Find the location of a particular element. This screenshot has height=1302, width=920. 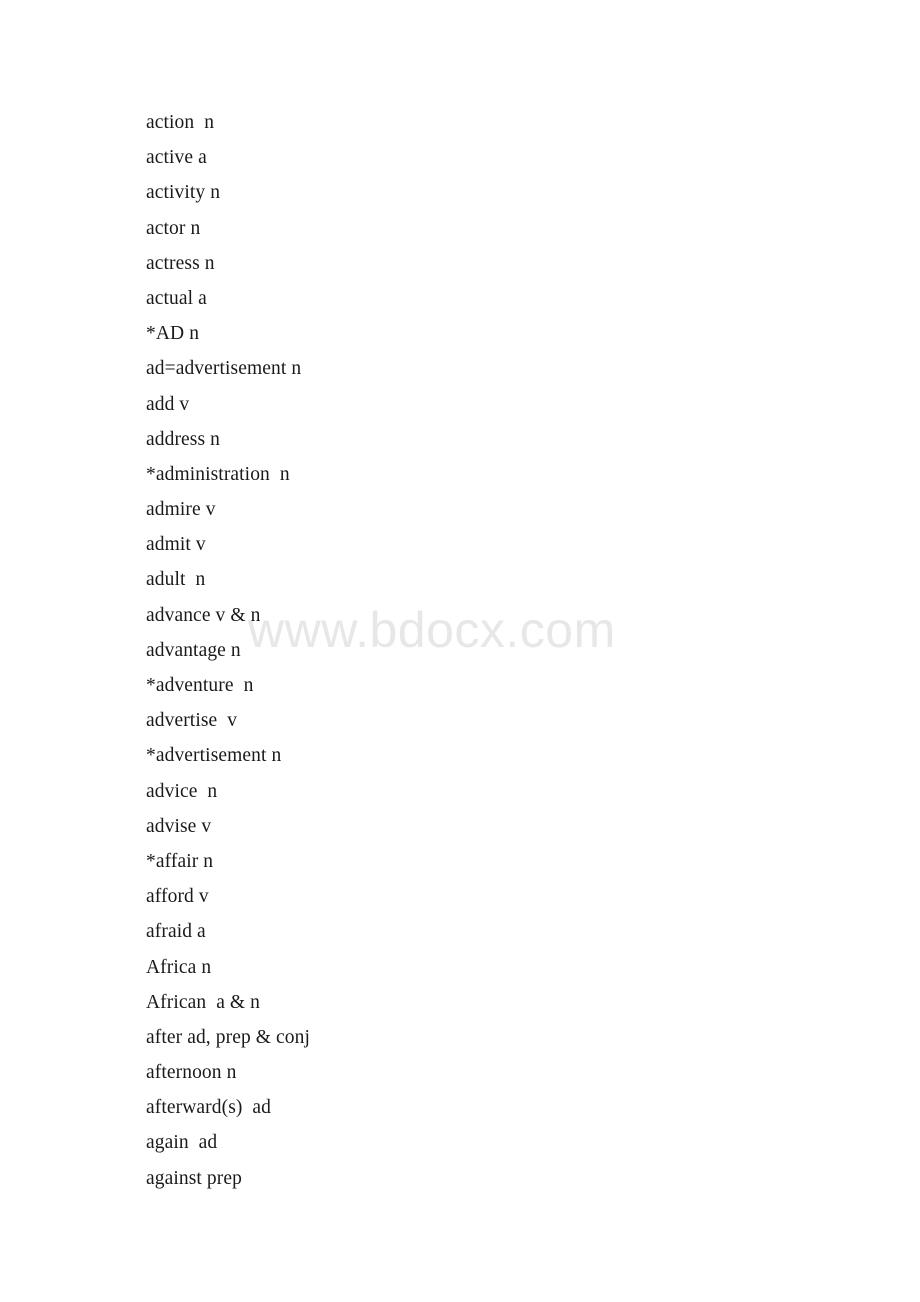

word-entry: against prep is located at coordinates (194, 1178).